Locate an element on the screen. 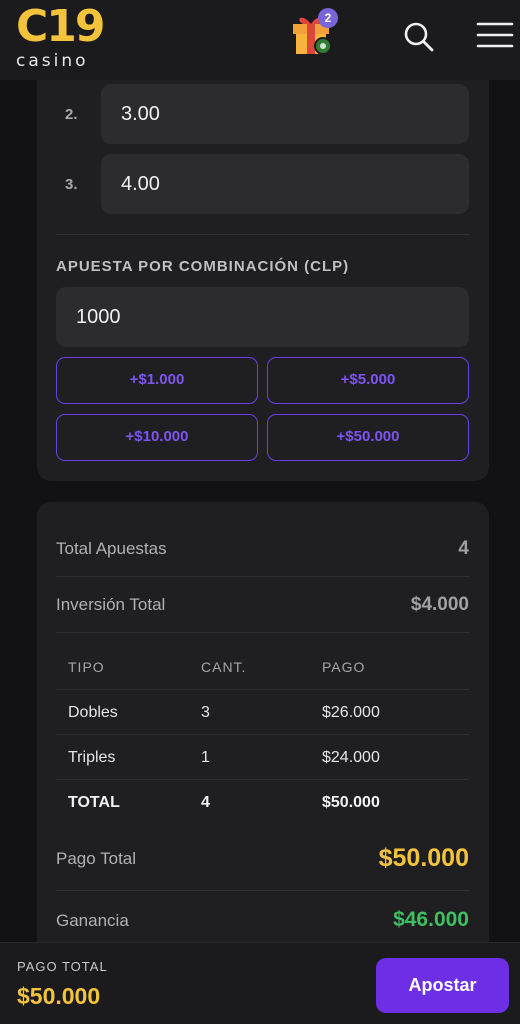 Image resolution: width=520 pixels, height=1024 pixels. quick-add-50000-button: +$50.000 is located at coordinates (368, 437).